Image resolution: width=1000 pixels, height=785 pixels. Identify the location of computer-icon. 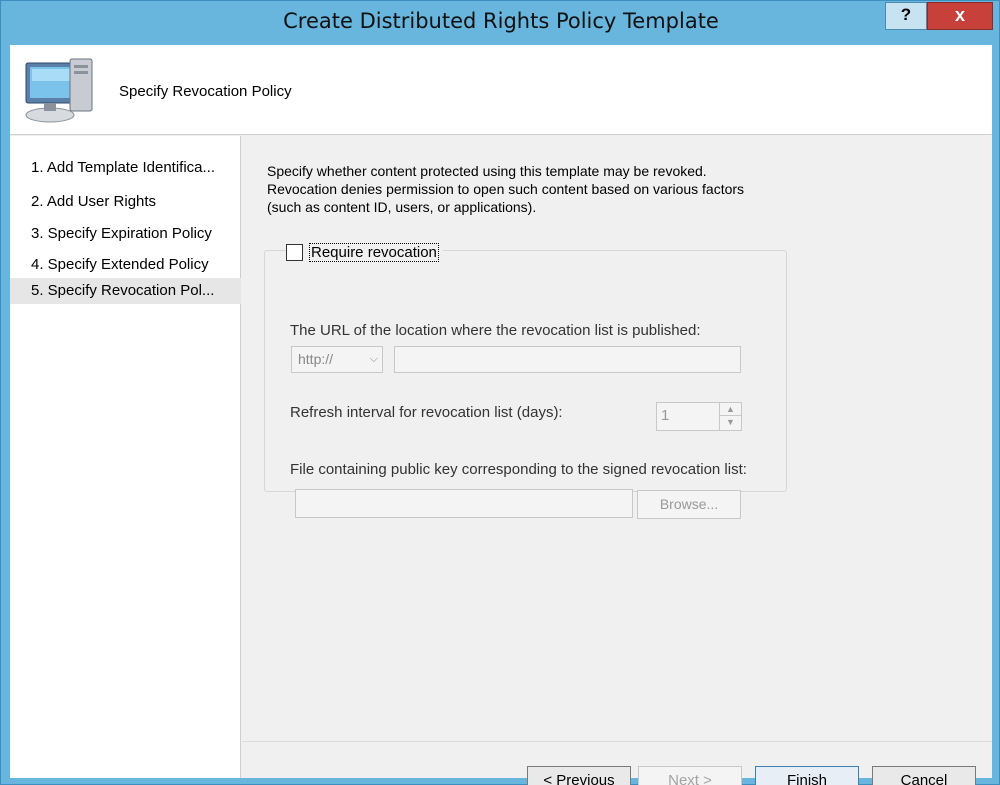
(59, 90).